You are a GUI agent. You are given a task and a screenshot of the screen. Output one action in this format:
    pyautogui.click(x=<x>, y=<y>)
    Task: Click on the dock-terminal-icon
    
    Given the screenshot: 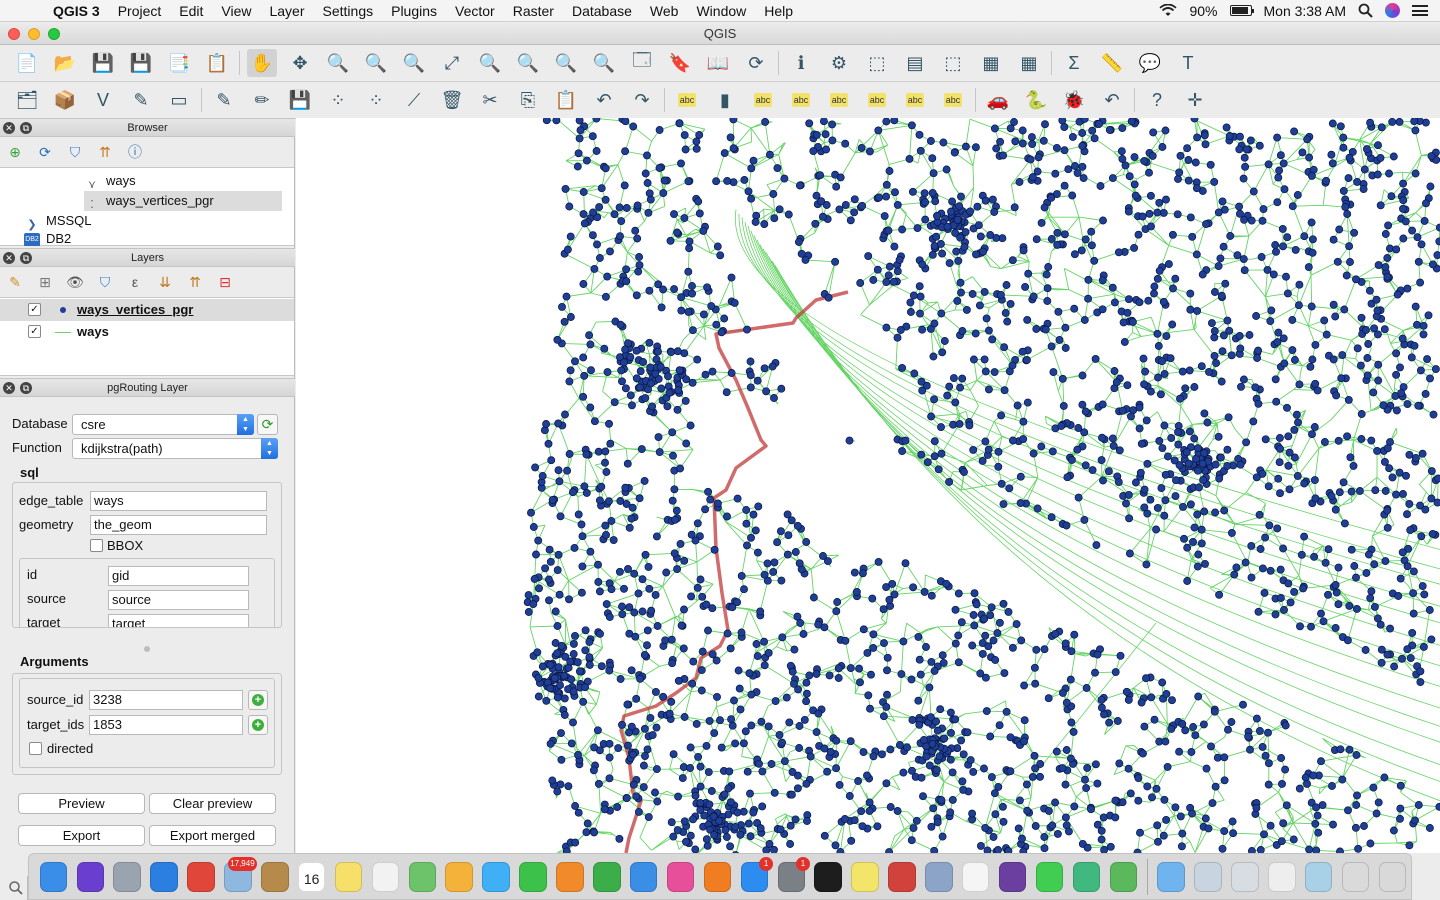 What is the action you would take?
    pyautogui.click(x=828, y=876)
    